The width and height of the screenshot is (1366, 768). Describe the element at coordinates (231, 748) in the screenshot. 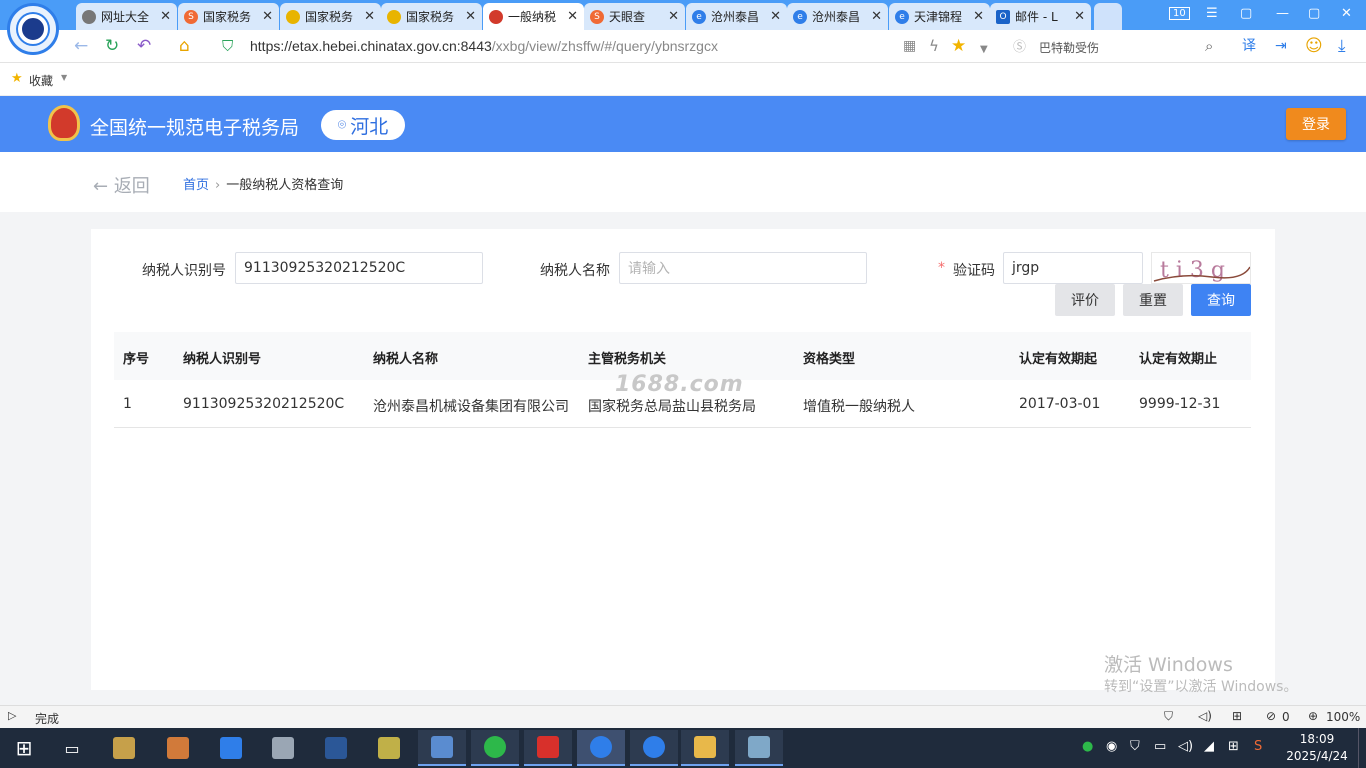

I see `taskbar-app` at that location.